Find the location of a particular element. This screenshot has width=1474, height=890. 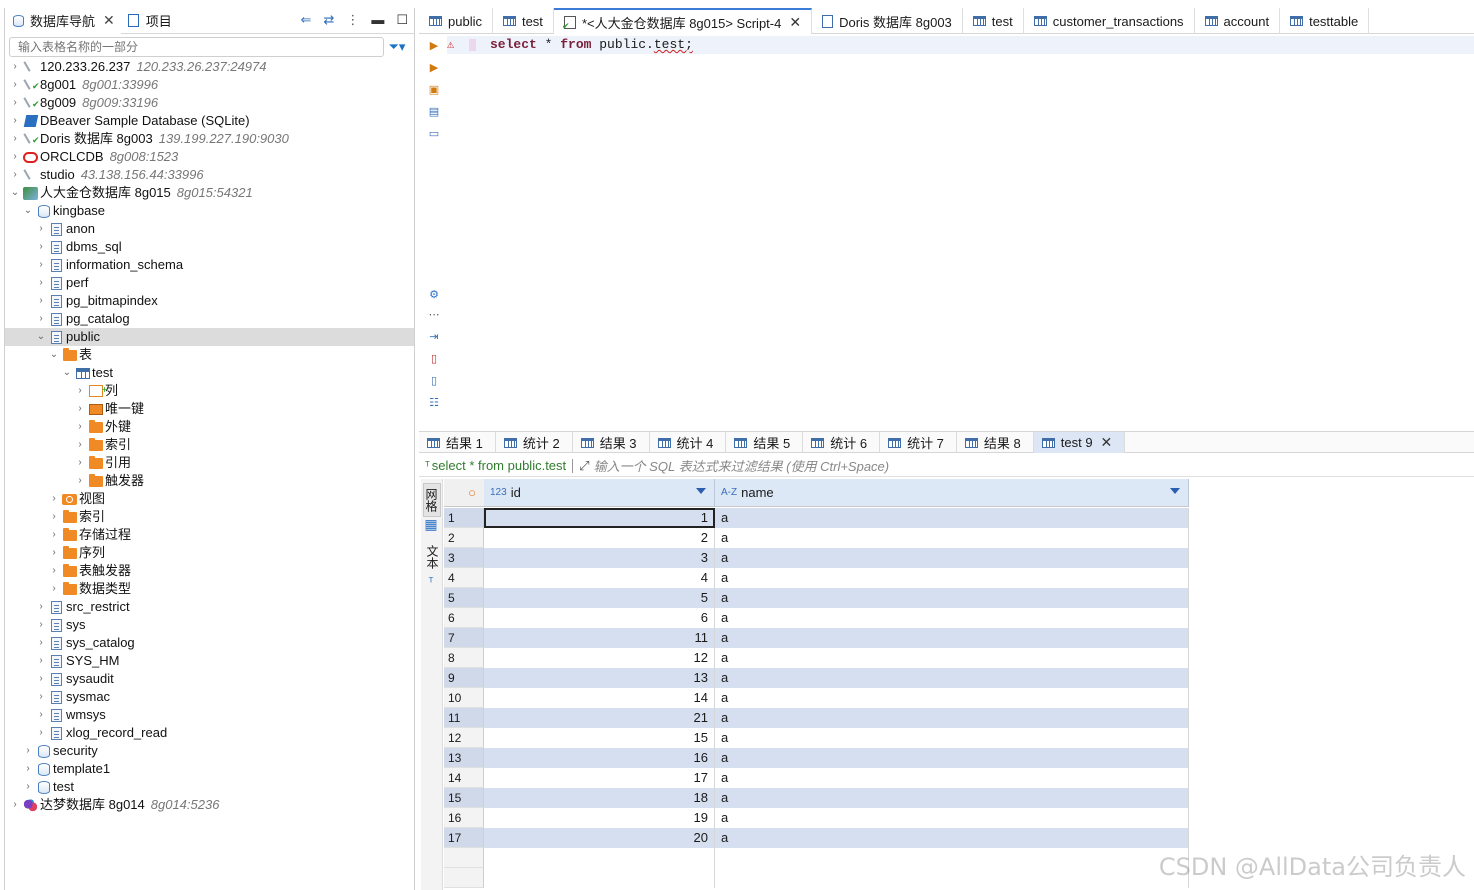

cell-id: 6 is located at coordinates (599, 618).